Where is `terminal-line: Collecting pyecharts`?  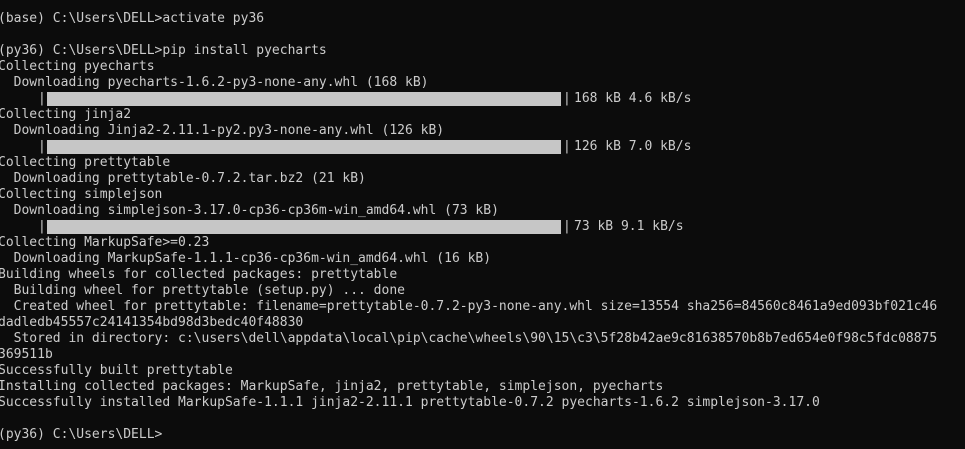 terminal-line: Collecting pyecharts is located at coordinates (77, 66).